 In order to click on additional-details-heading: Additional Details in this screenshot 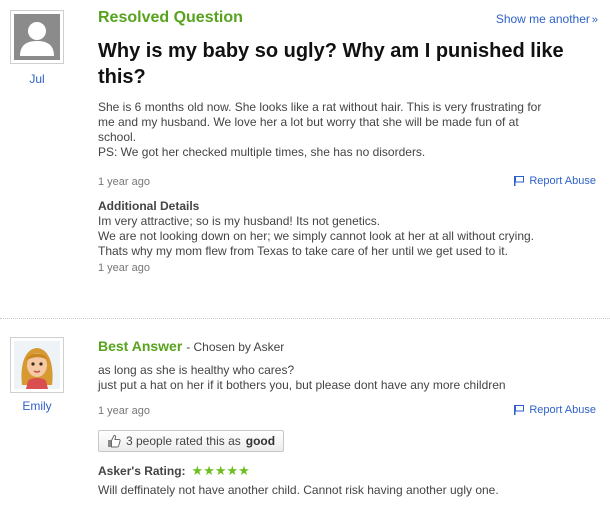, I will do `click(149, 206)`.